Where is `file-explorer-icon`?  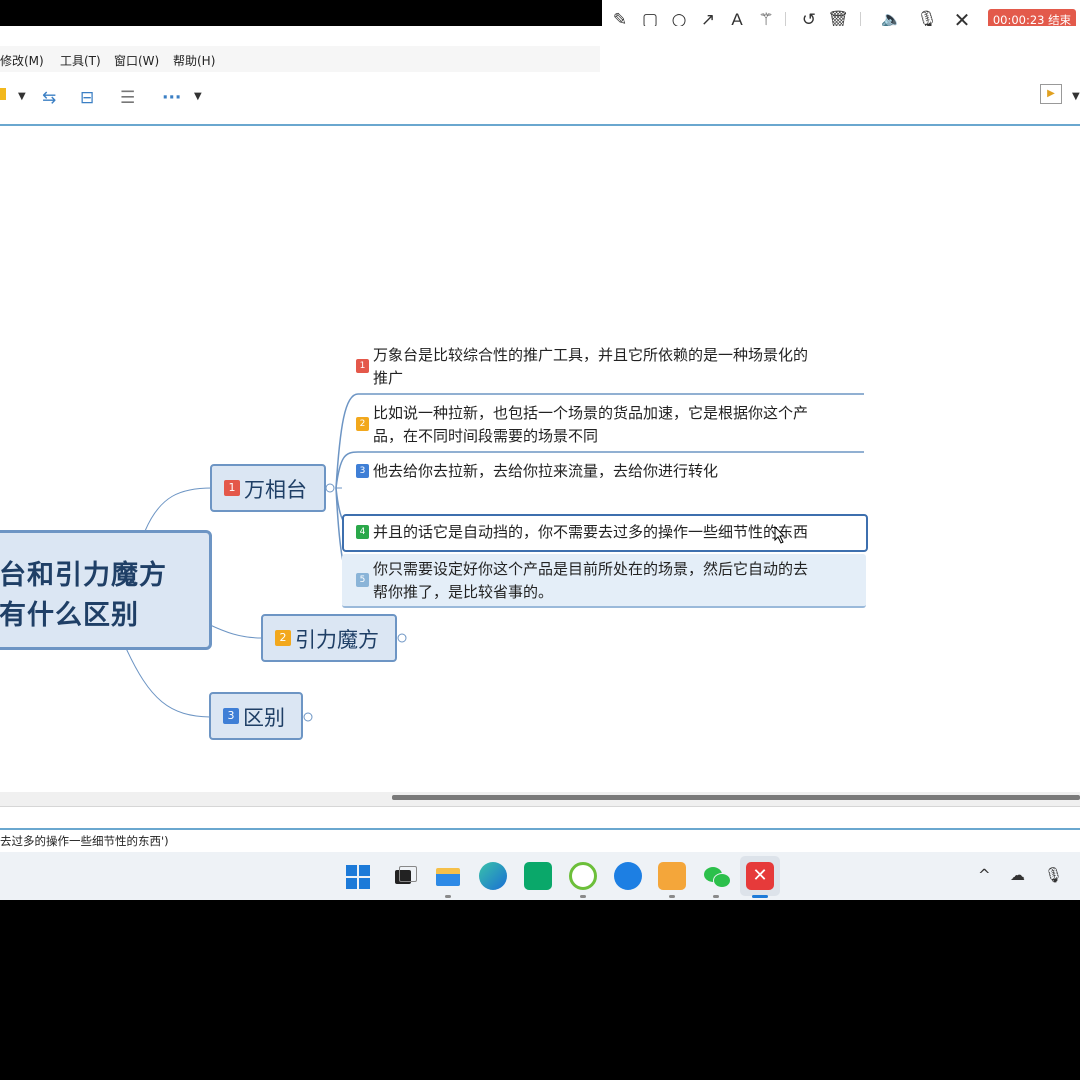
file-explorer-icon is located at coordinates (448, 876).